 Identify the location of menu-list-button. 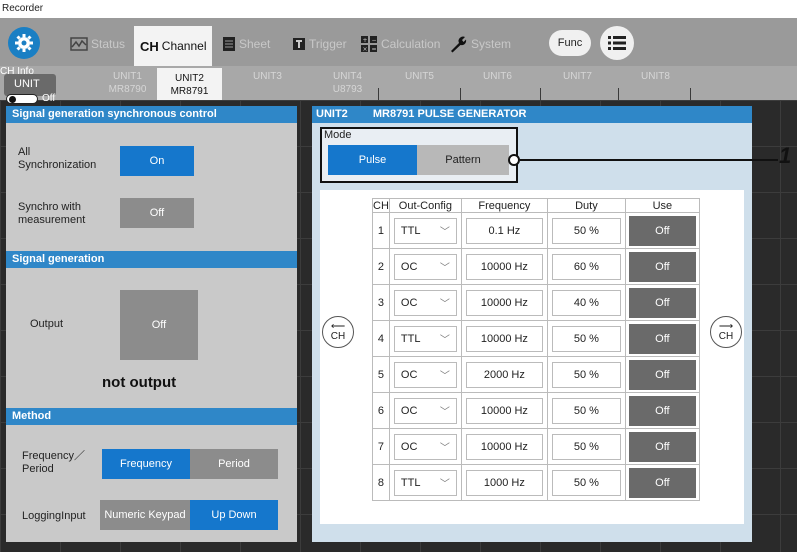
(617, 43).